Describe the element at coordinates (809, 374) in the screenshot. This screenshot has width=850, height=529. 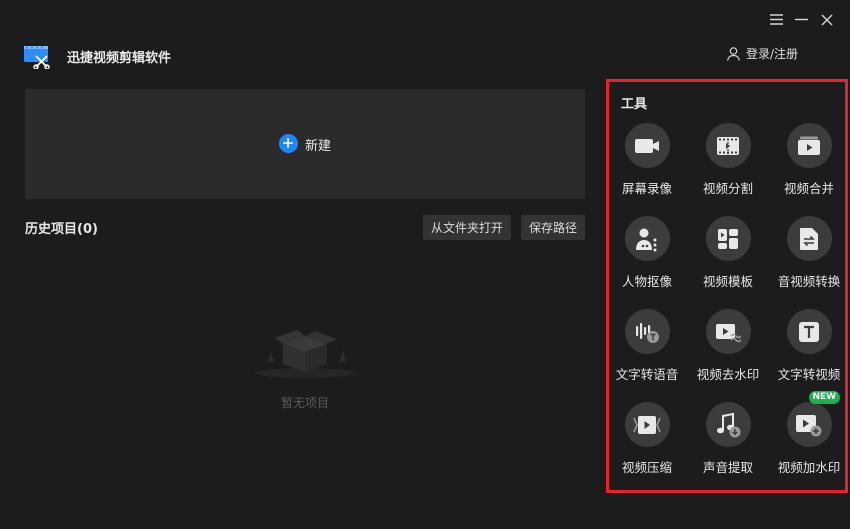
I see `tool-label: 文字转视频` at that location.